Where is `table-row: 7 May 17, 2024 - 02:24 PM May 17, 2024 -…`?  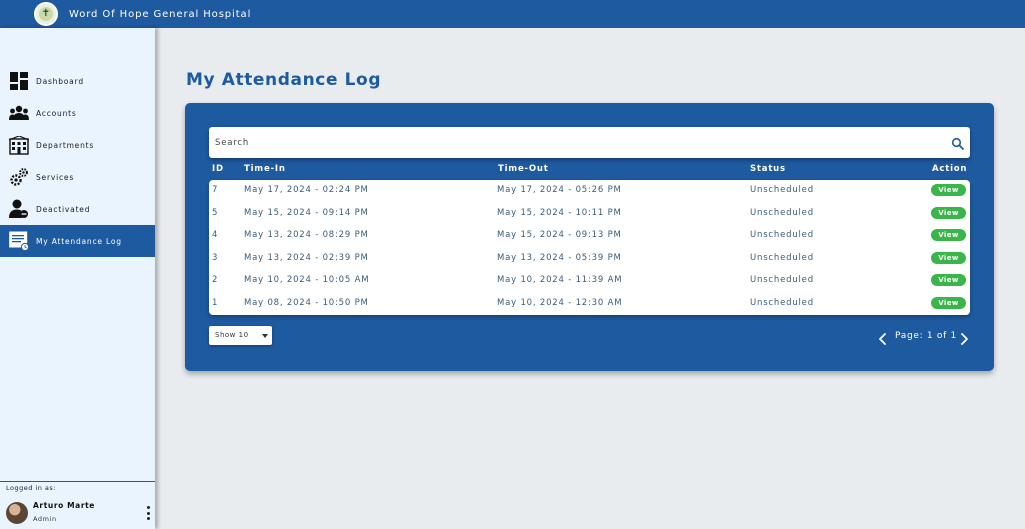 table-row: 7 May 17, 2024 - 02:24 PM May 17, 2024 -… is located at coordinates (589, 191).